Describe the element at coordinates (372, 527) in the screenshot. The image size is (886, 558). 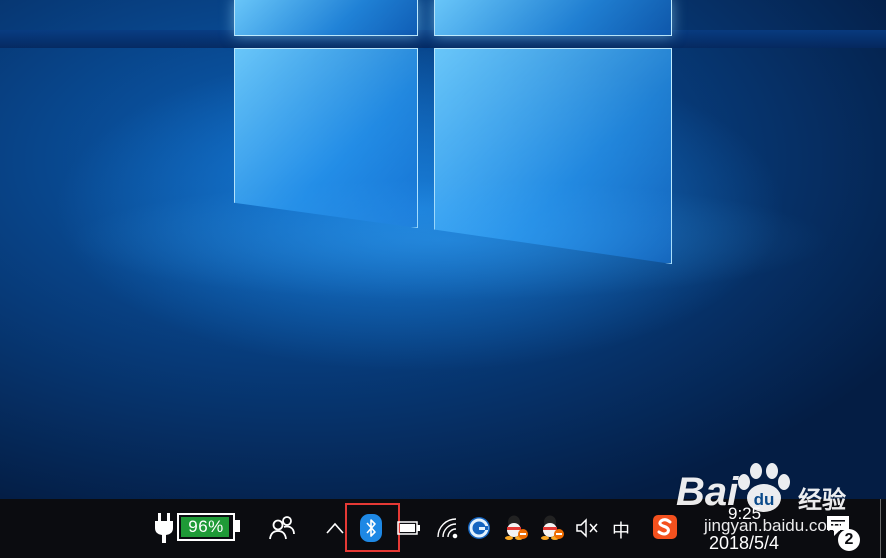
I see `bluetooth-highlight-box` at that location.